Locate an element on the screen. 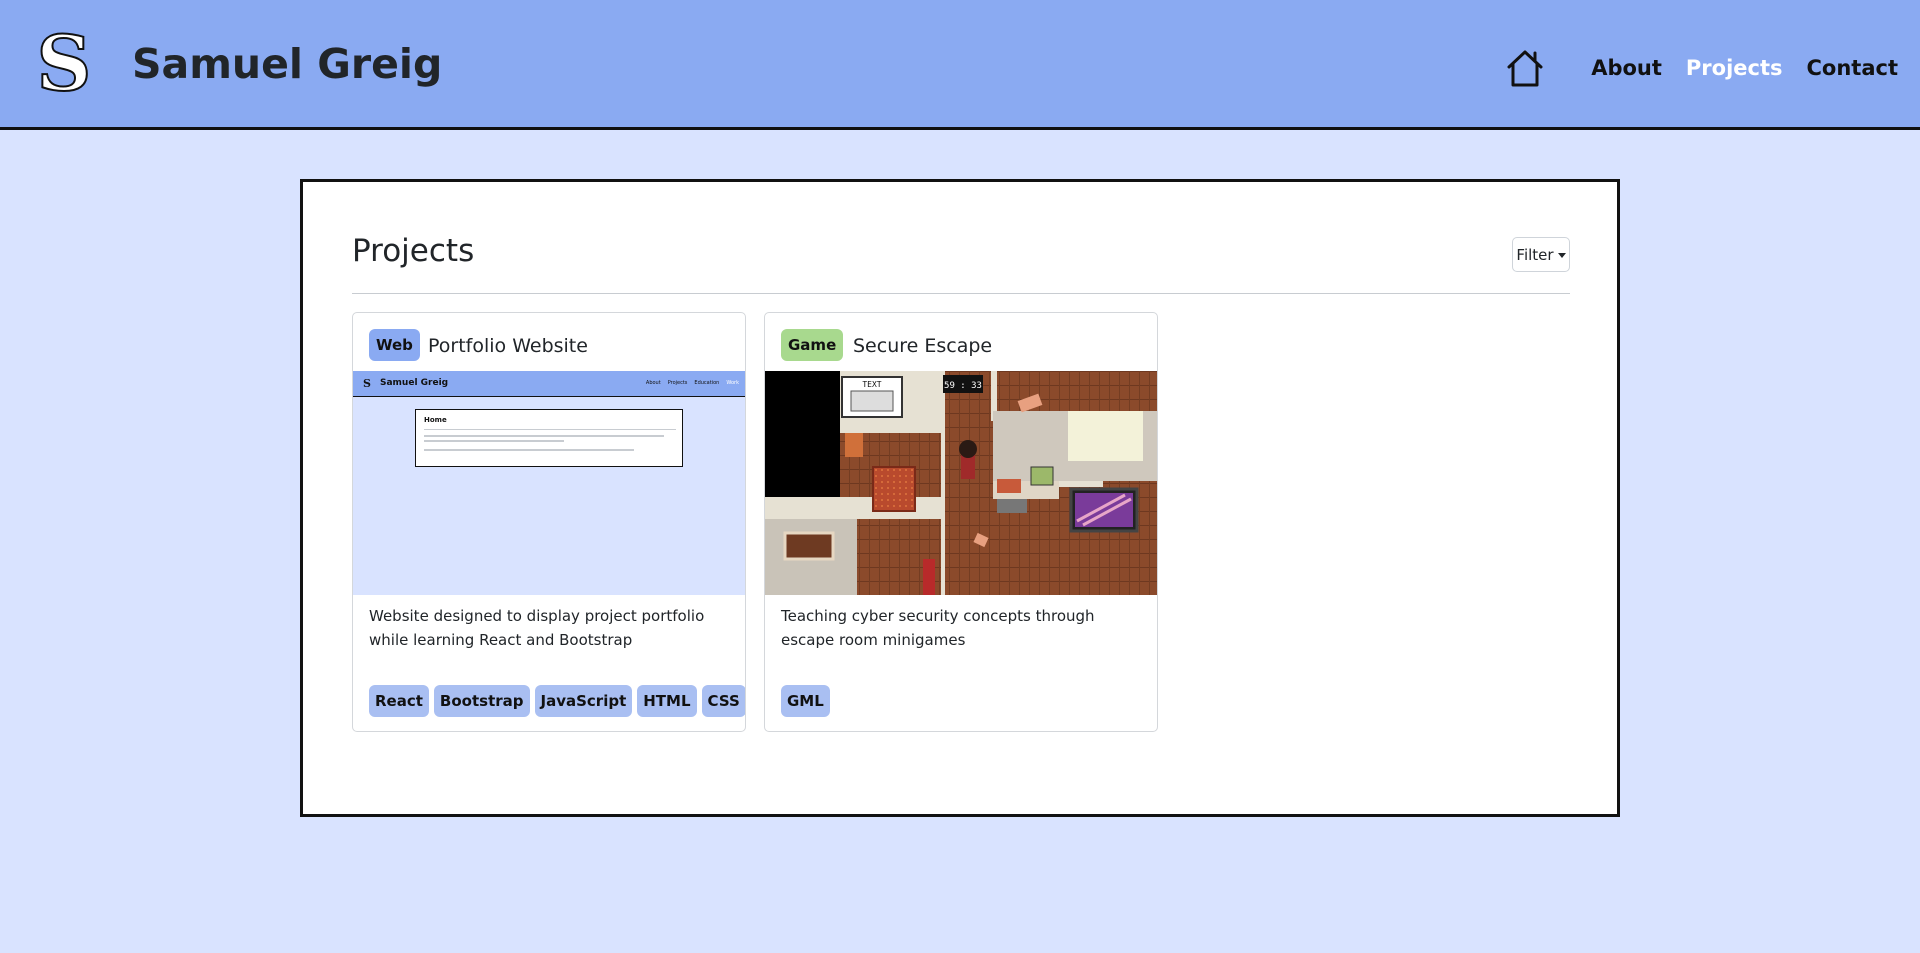 The image size is (1920, 953). game-scene: TEXT 59 : 33 is located at coordinates (961, 483).